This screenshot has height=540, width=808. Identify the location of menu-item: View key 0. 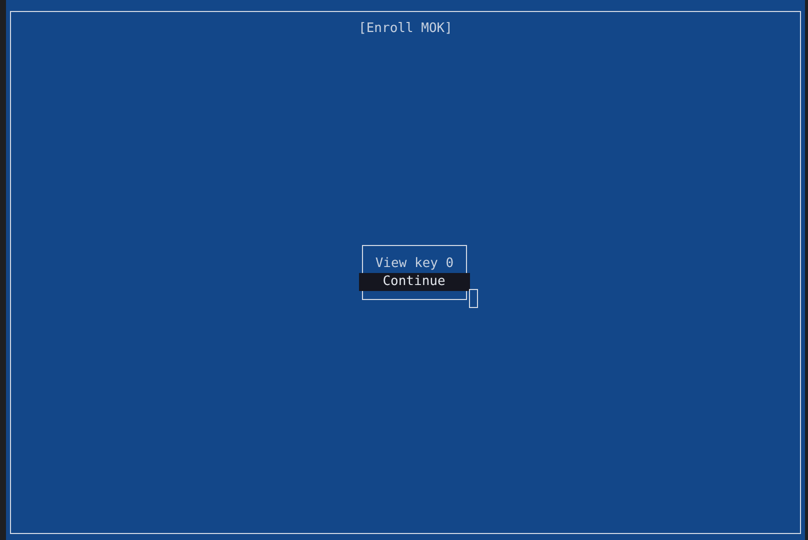
(414, 264).